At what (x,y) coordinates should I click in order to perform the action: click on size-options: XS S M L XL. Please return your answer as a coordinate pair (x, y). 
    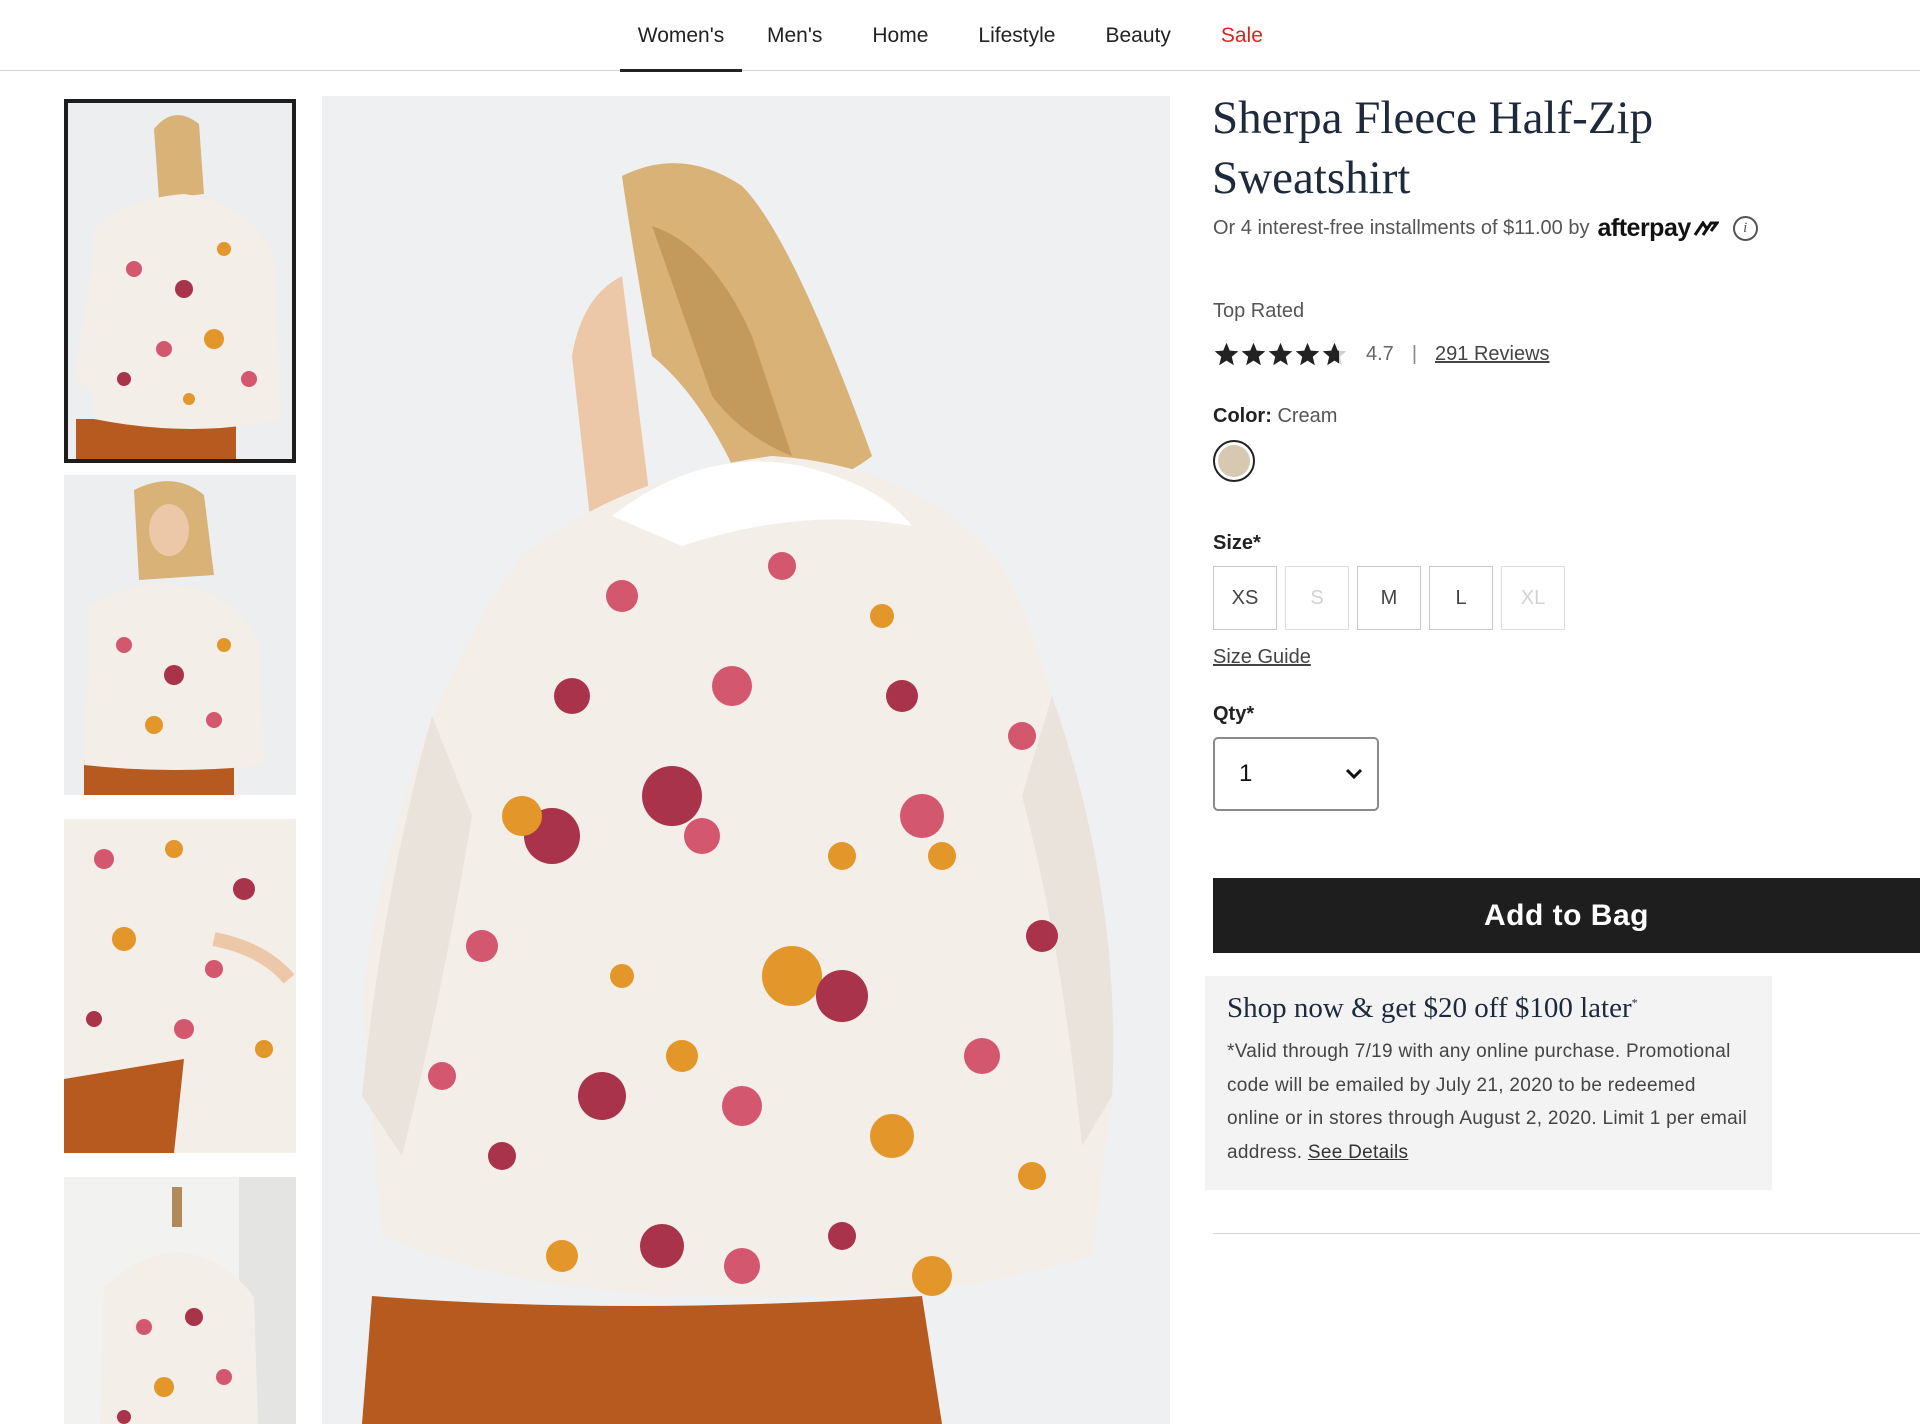
    Looking at the image, I should click on (1393, 598).